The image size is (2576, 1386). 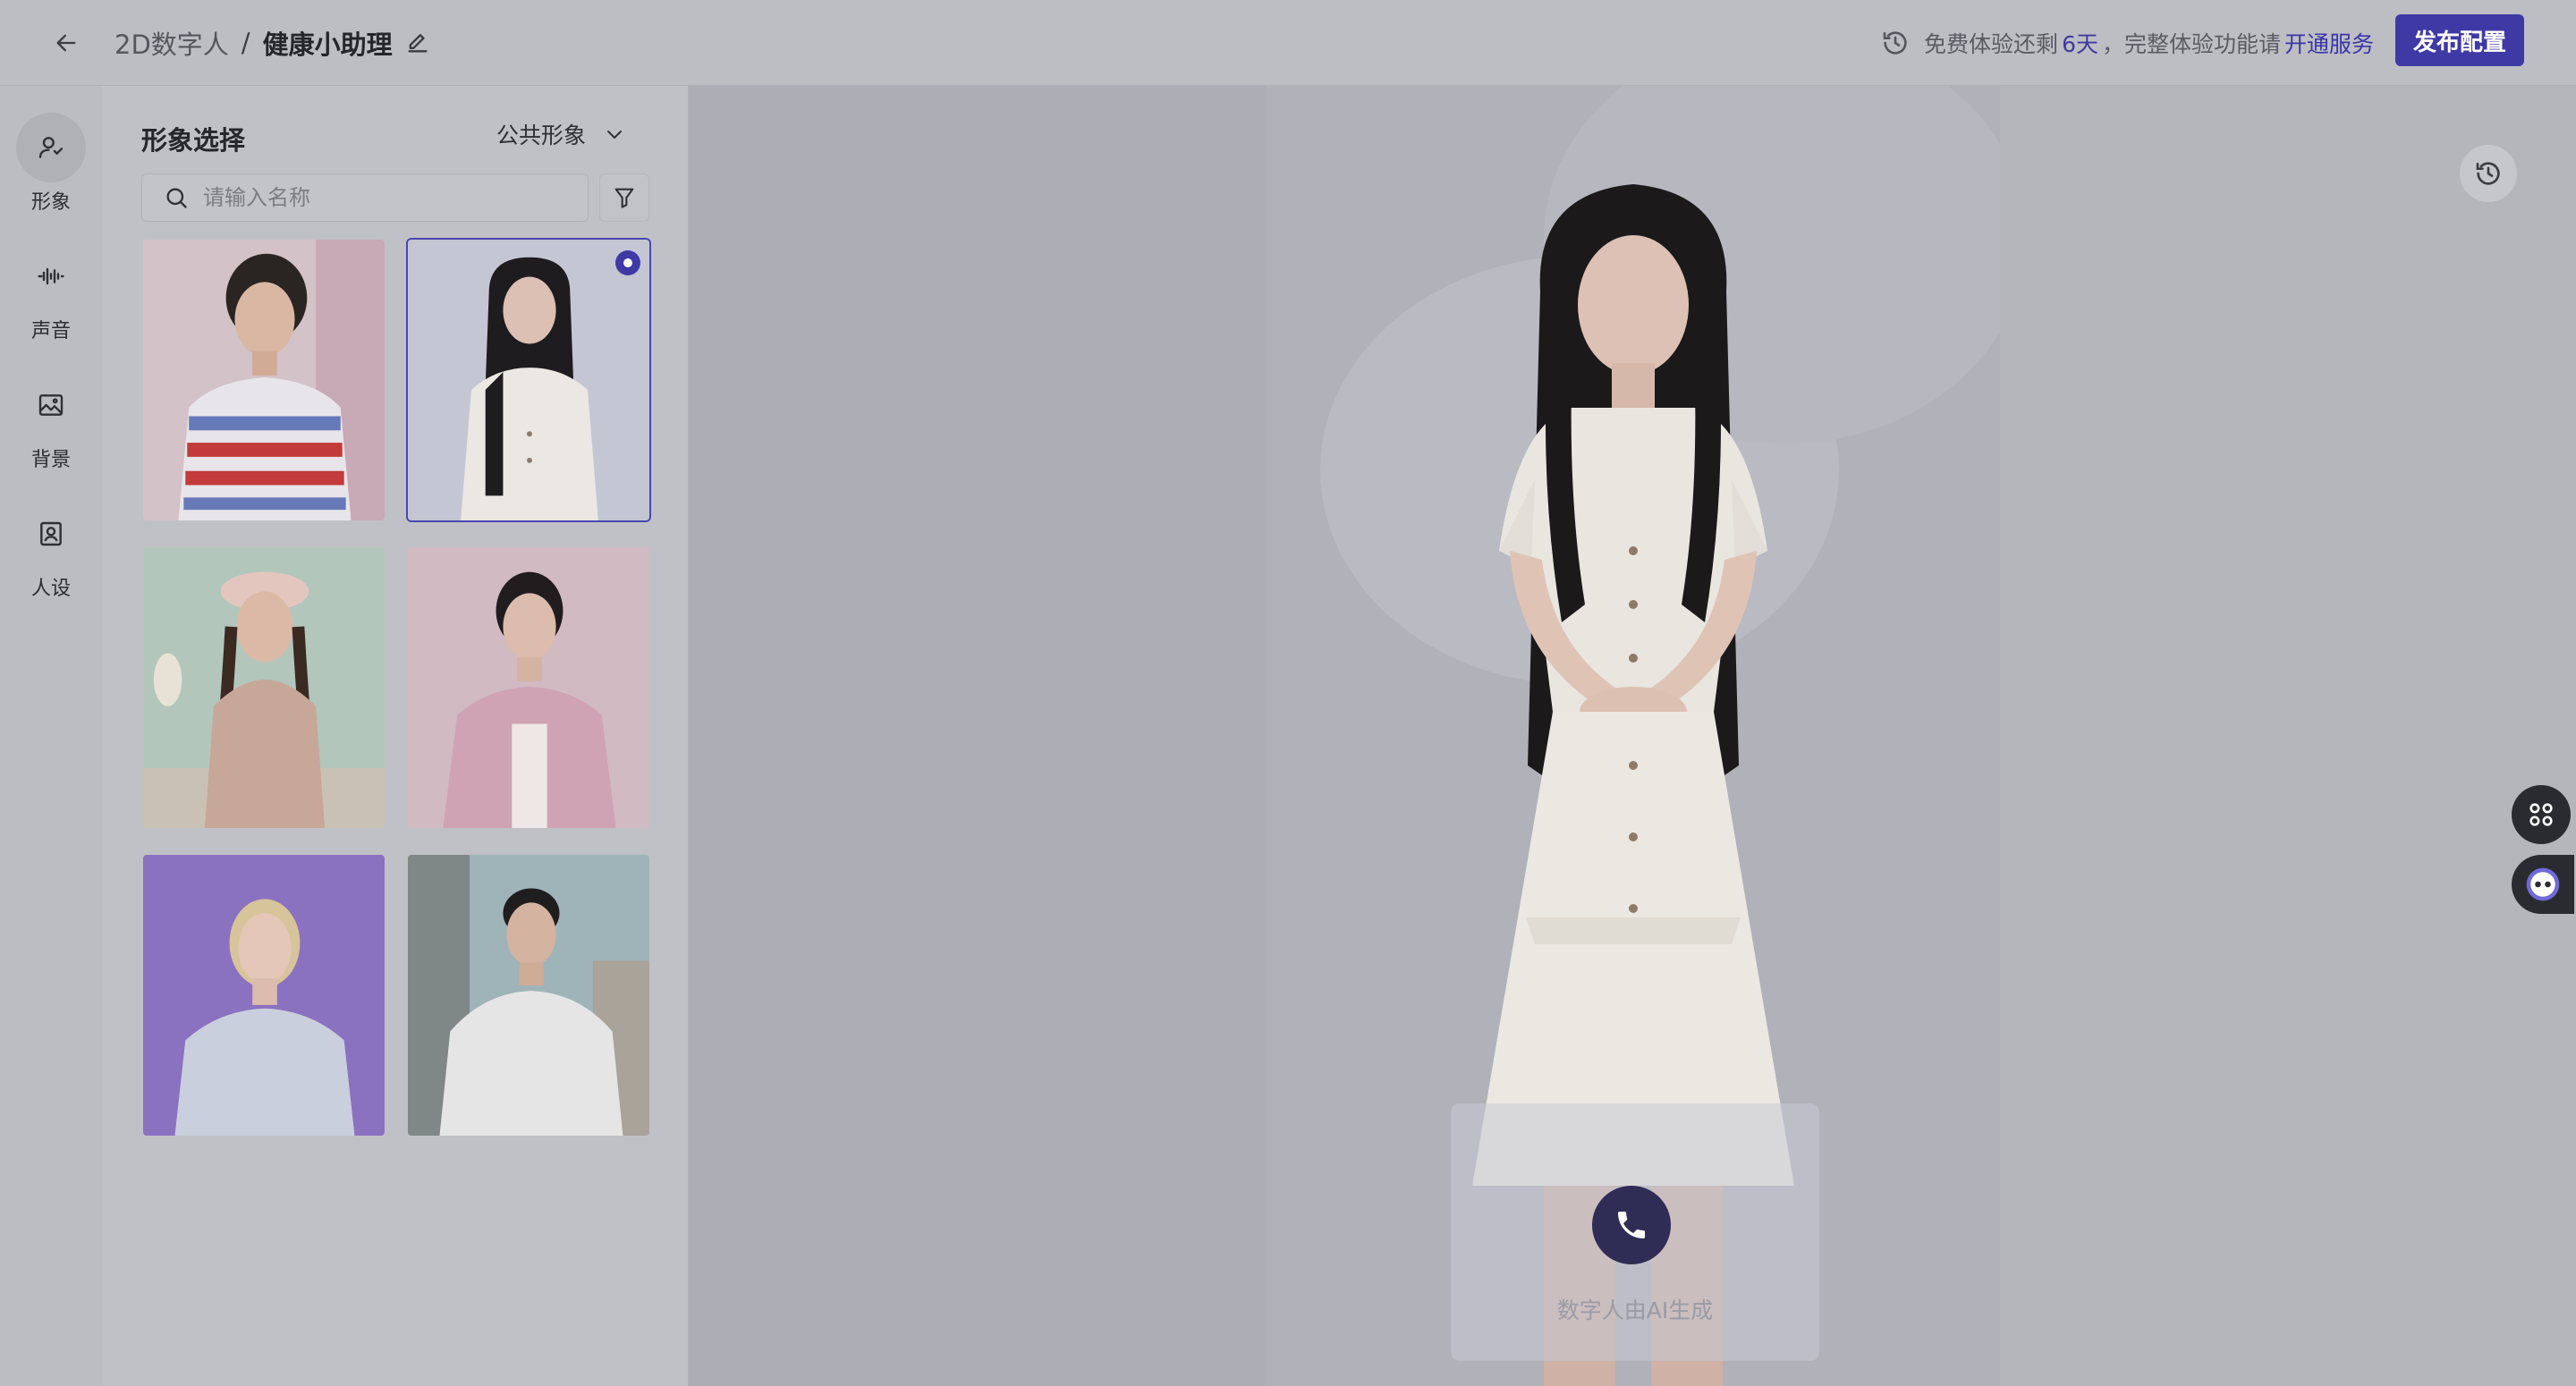 I want to click on rail-item-persona: 人设, so click(x=51, y=552).